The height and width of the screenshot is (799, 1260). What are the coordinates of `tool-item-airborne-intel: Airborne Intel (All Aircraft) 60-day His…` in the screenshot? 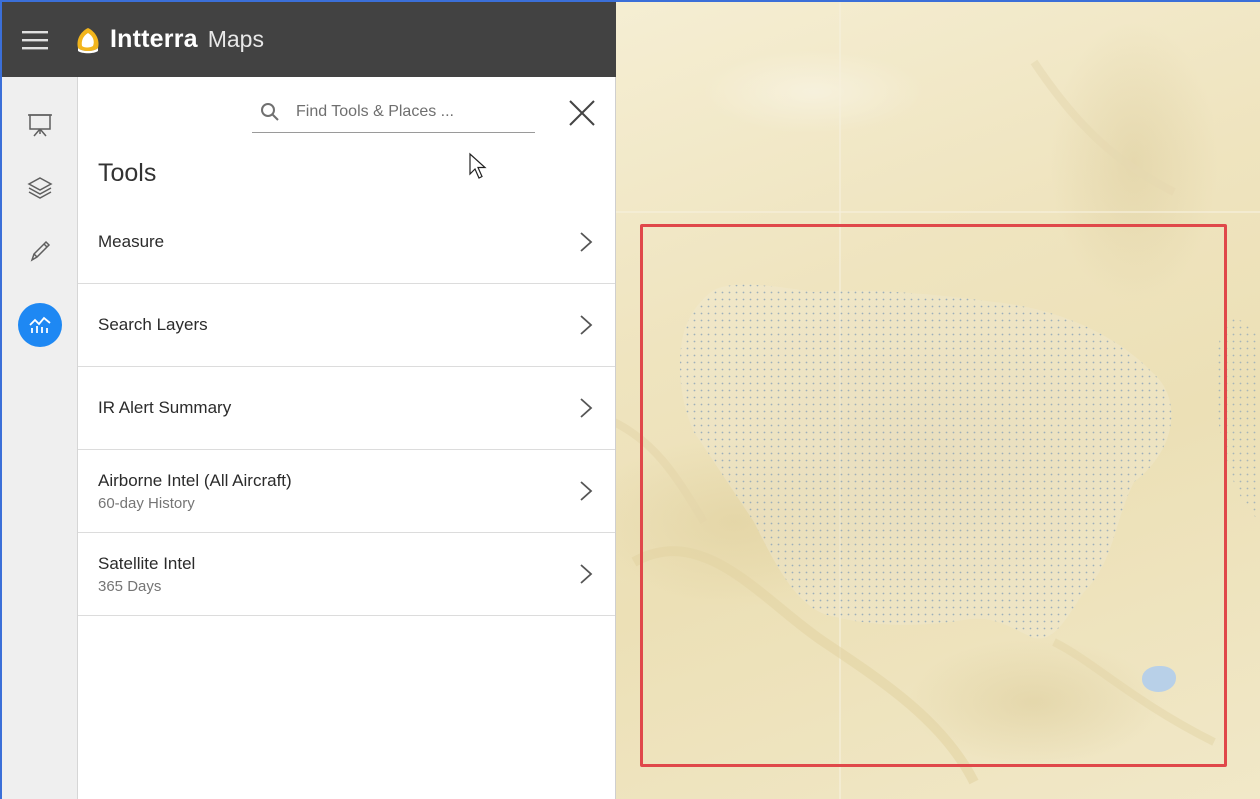 It's located at (346, 491).